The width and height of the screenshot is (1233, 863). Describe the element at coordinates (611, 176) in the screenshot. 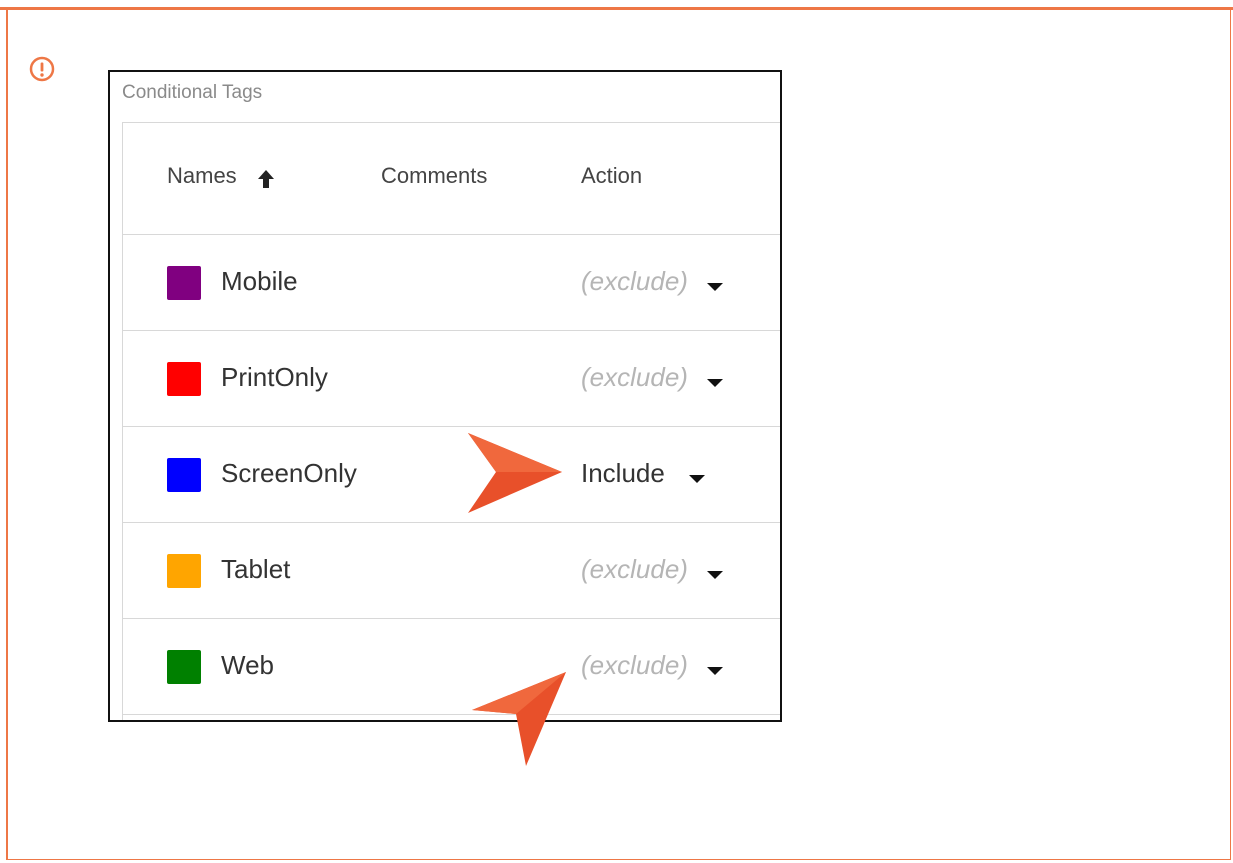

I see `column-header-action: Action` at that location.